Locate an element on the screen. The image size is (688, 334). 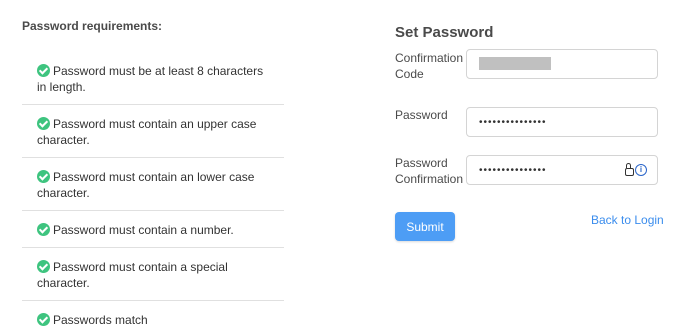
lock-icon is located at coordinates (629, 169).